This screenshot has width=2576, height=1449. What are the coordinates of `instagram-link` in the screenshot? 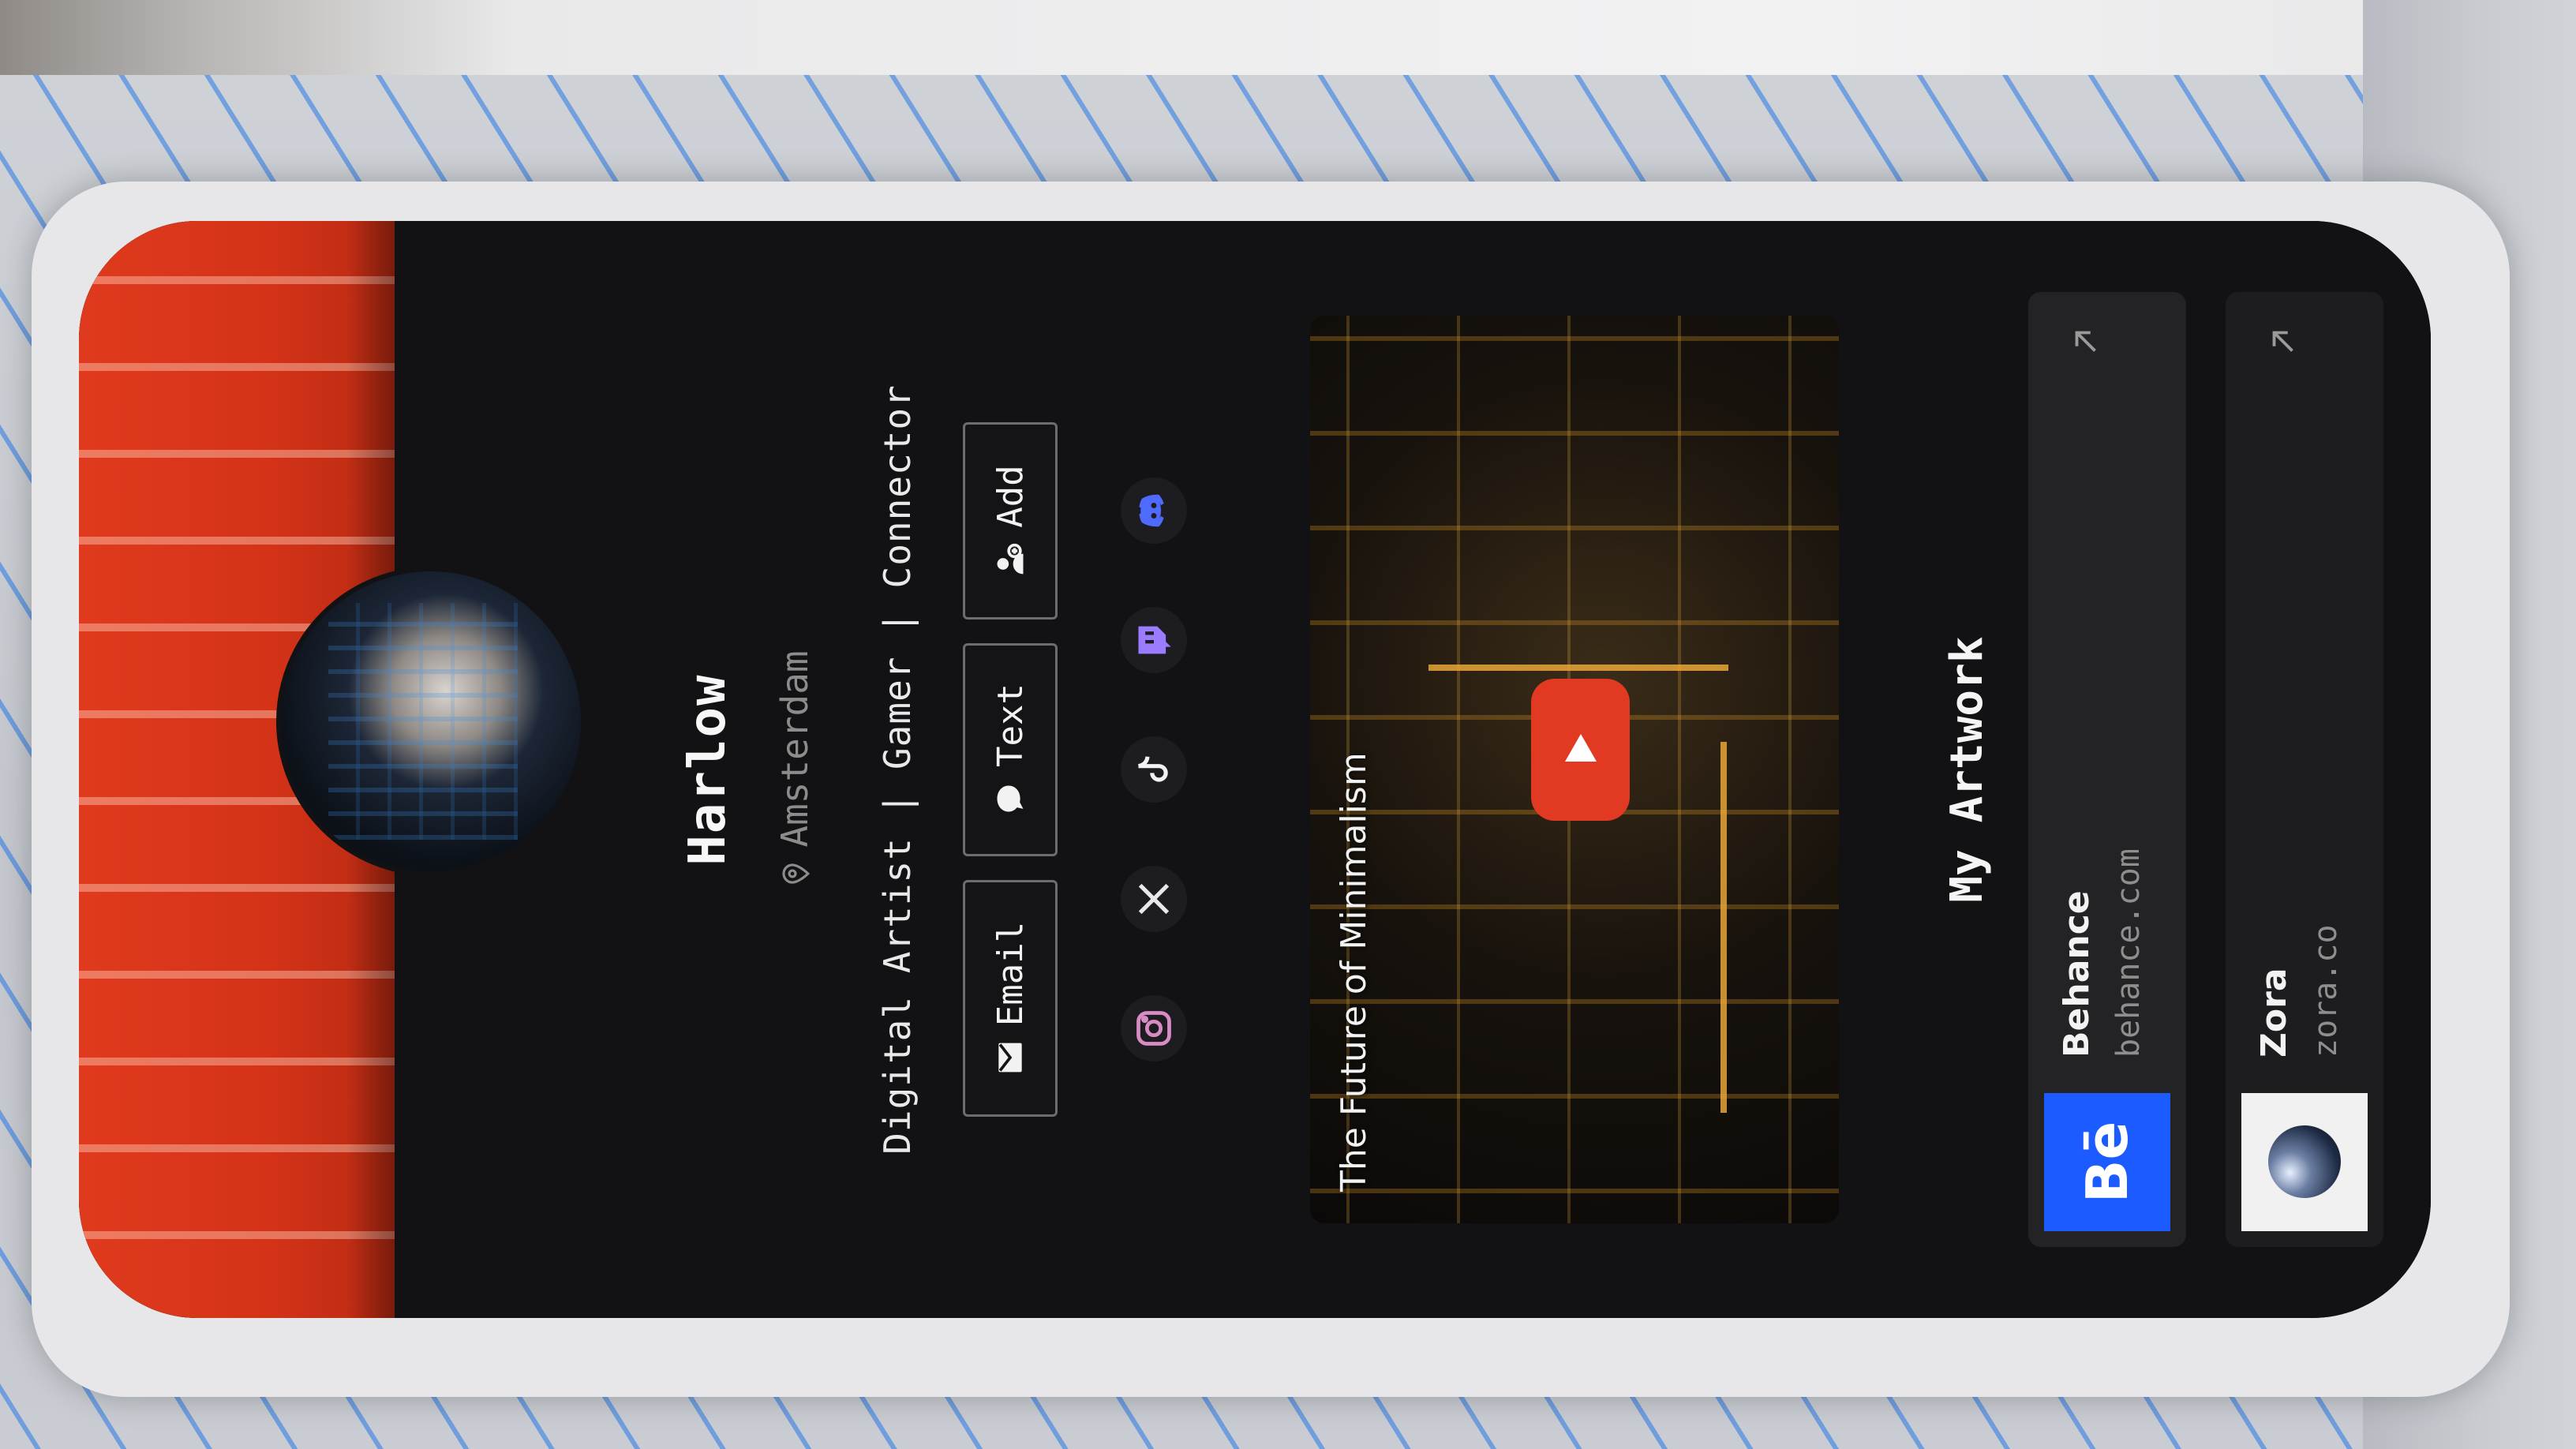 It's located at (1154, 1028).